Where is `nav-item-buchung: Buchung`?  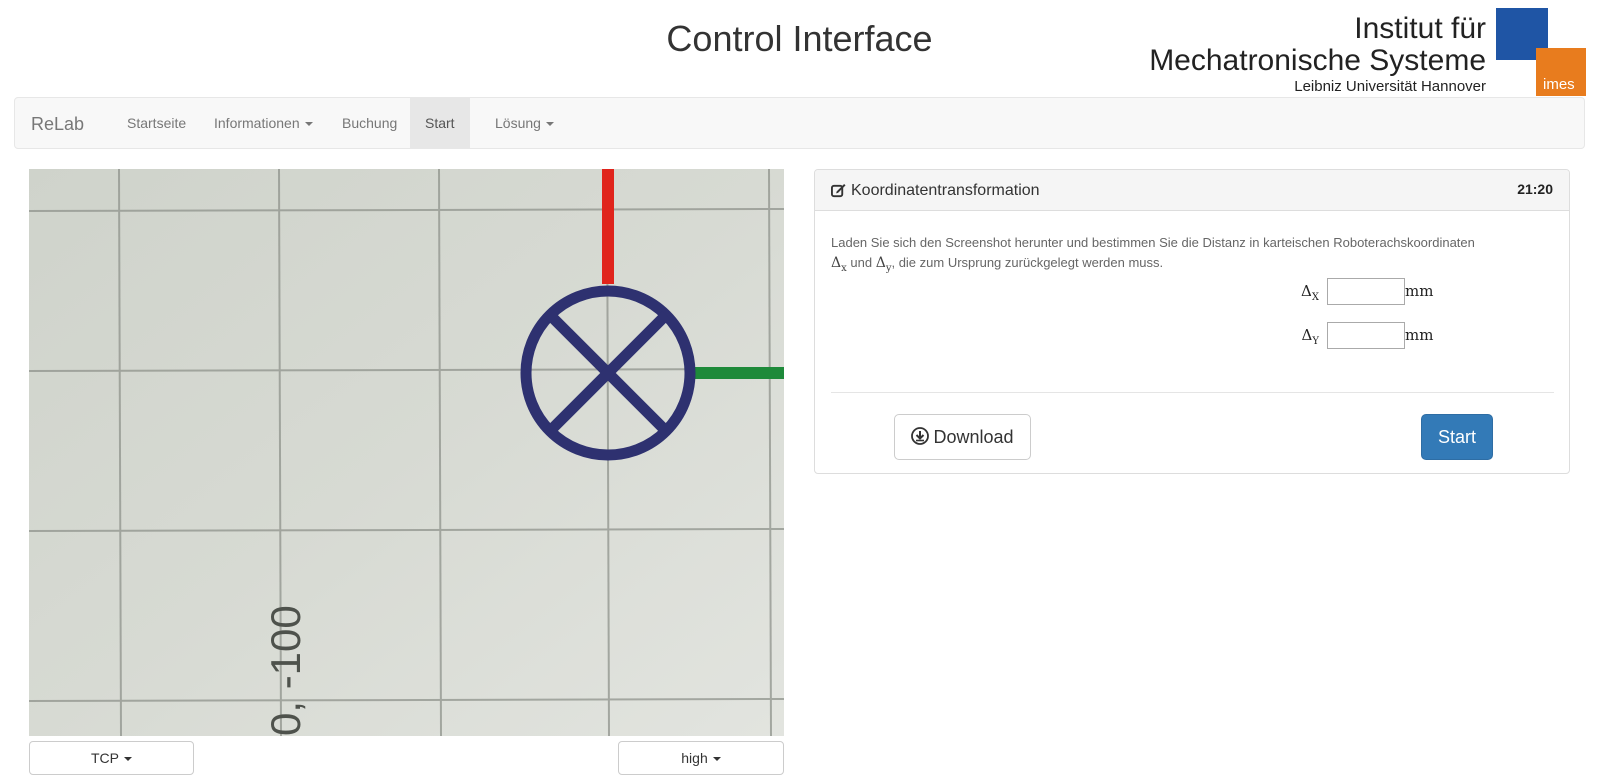
nav-item-buchung: Buchung is located at coordinates (369, 123).